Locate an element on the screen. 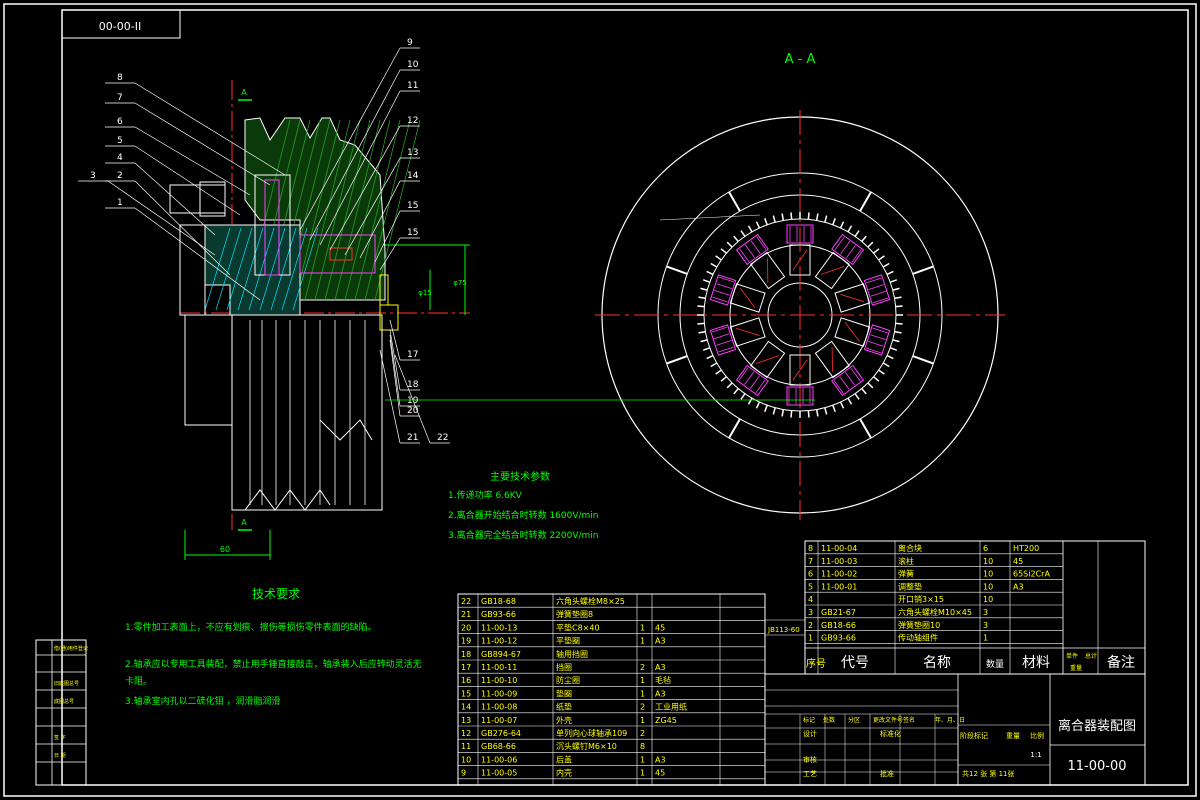 This screenshot has height=800, width=1200. bom-lower-cell: 垫圈 is located at coordinates (564, 693).